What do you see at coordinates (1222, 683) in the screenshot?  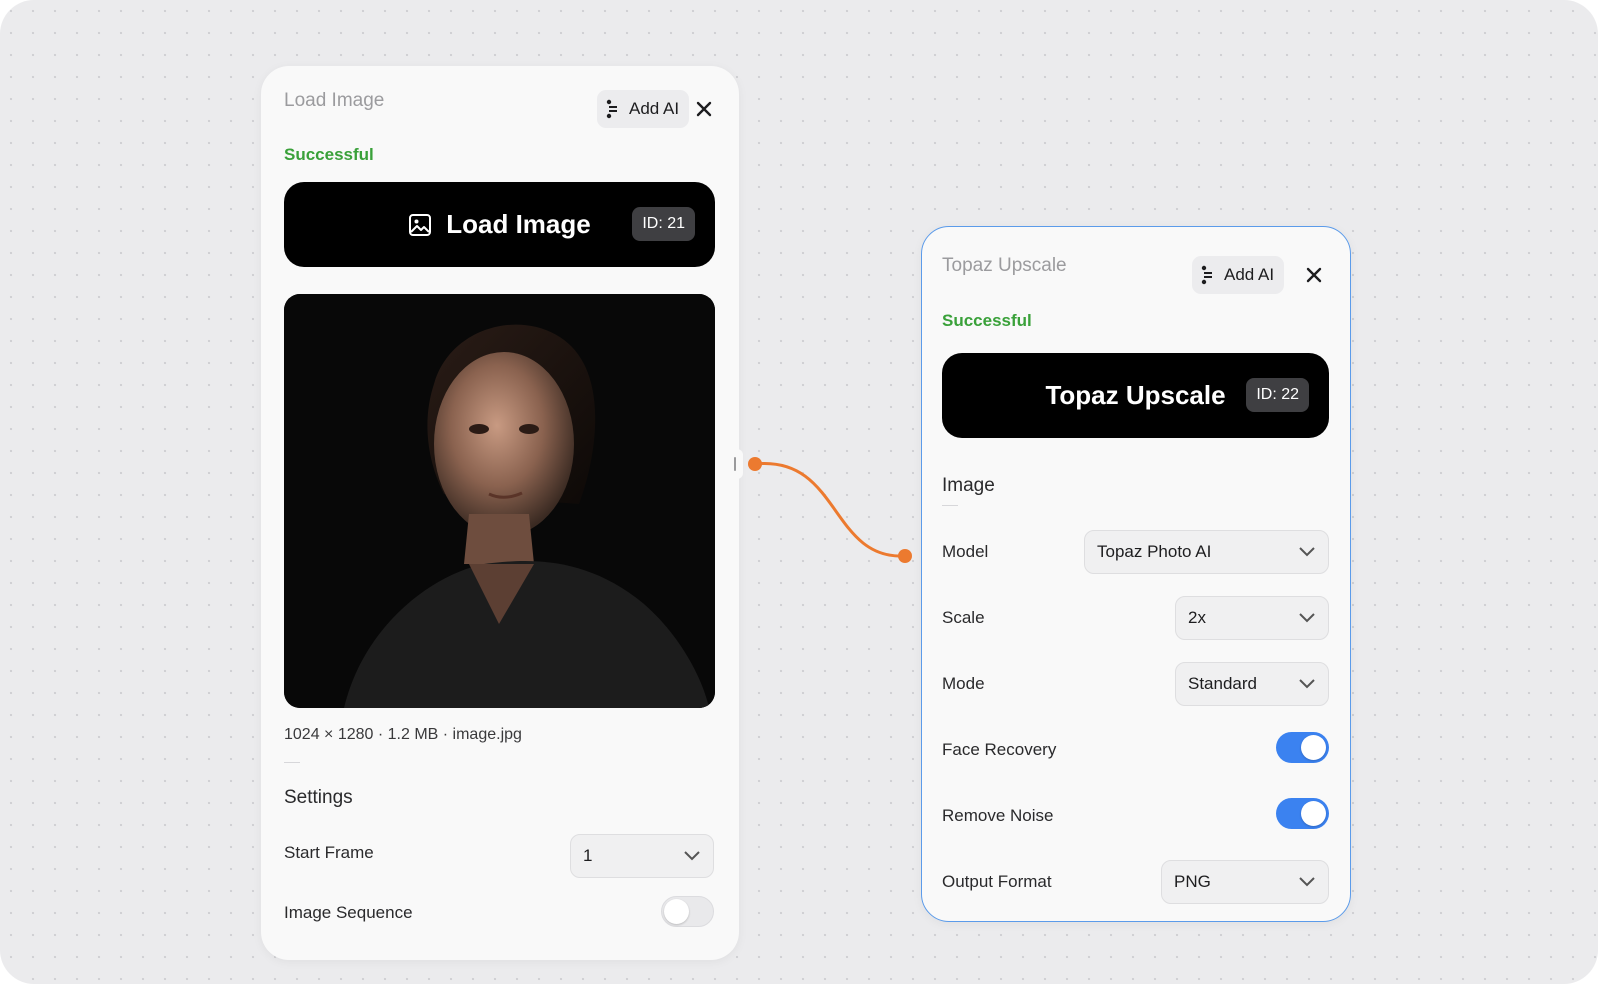 I see `mode-value: Standard` at bounding box center [1222, 683].